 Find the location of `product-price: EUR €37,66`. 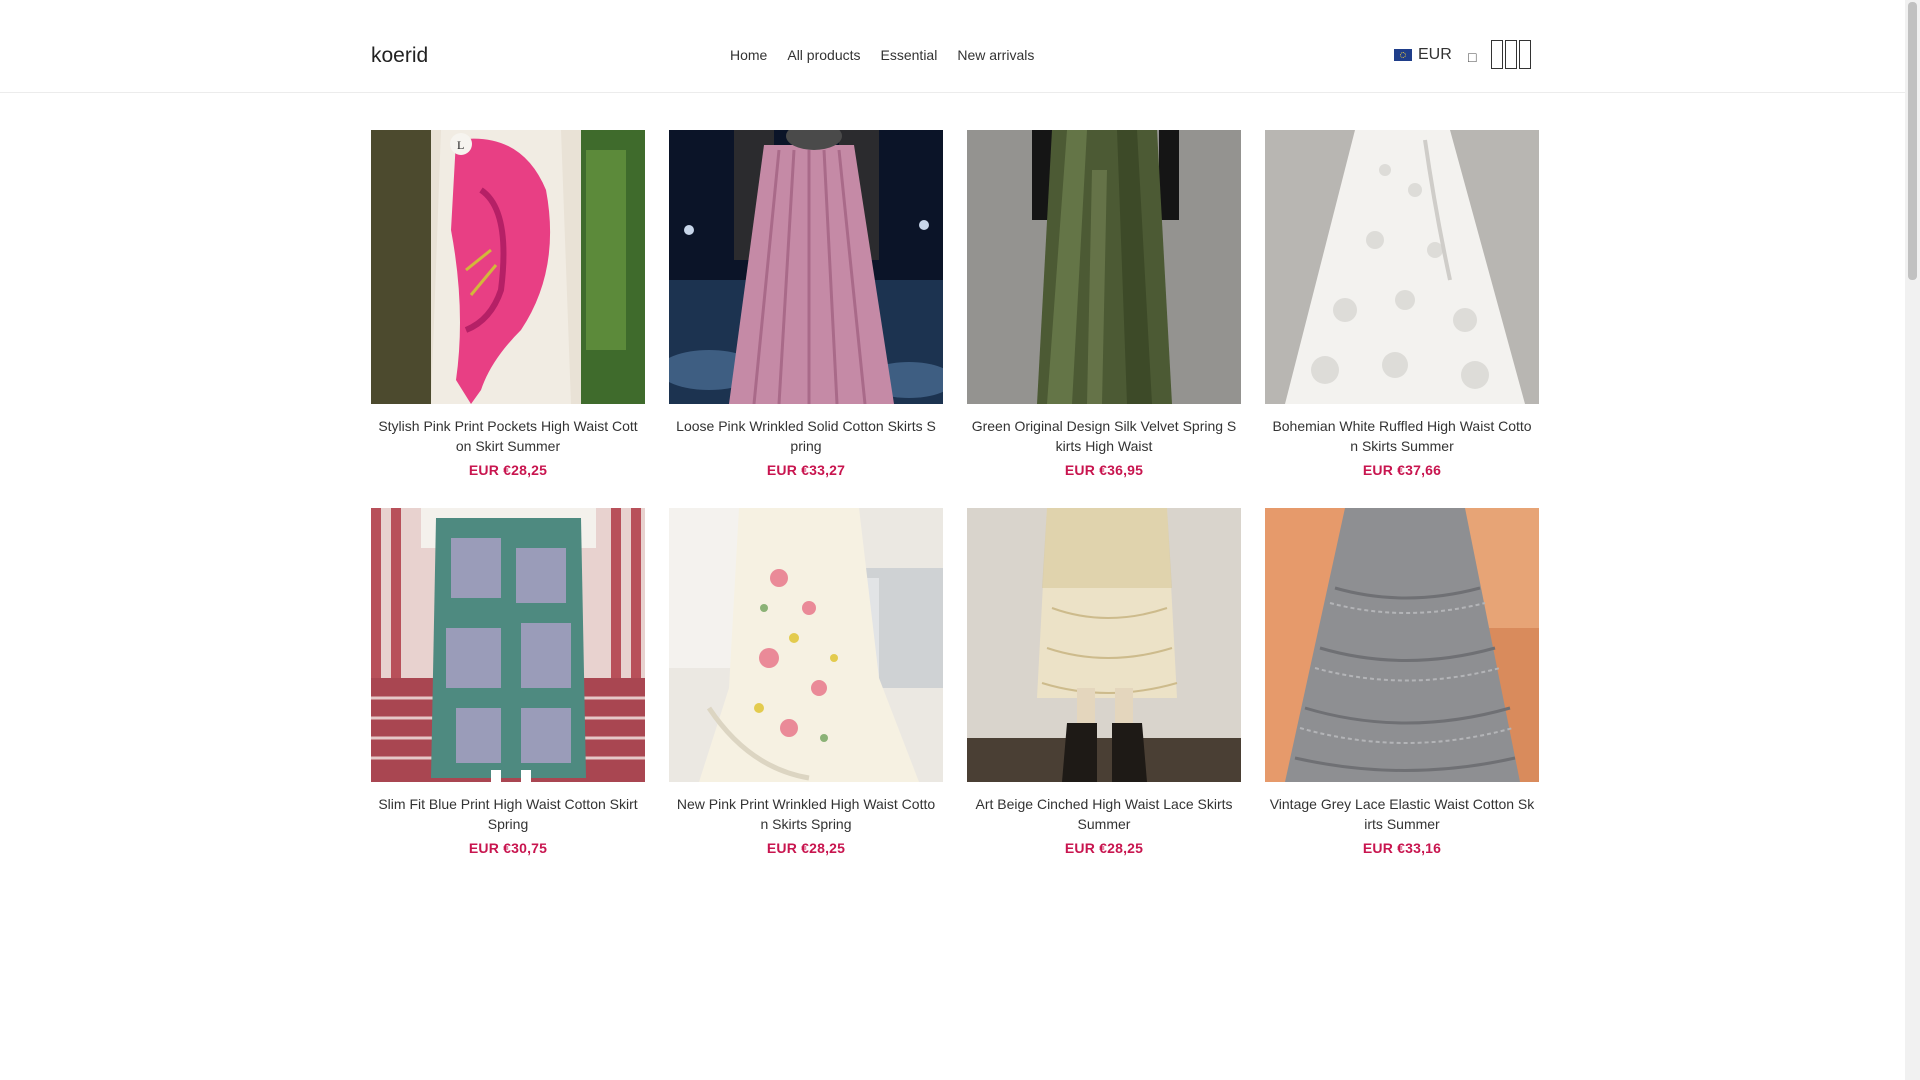

product-price: EUR €37,66 is located at coordinates (1402, 470).